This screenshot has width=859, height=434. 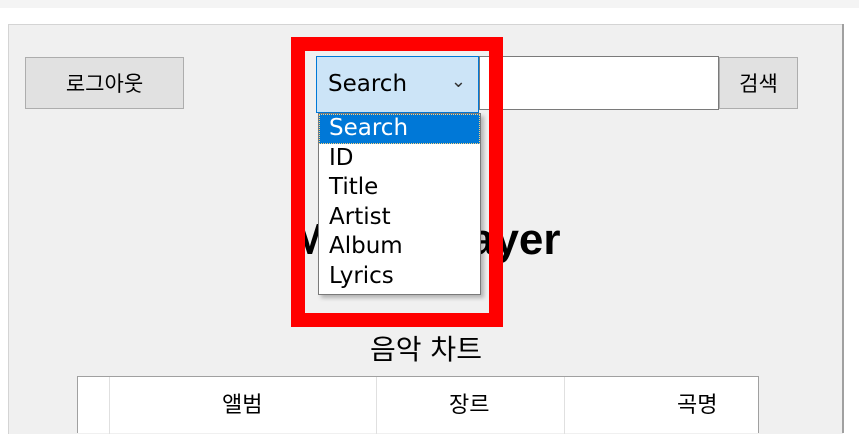 I want to click on table-header-genre: 장르, so click(x=471, y=405).